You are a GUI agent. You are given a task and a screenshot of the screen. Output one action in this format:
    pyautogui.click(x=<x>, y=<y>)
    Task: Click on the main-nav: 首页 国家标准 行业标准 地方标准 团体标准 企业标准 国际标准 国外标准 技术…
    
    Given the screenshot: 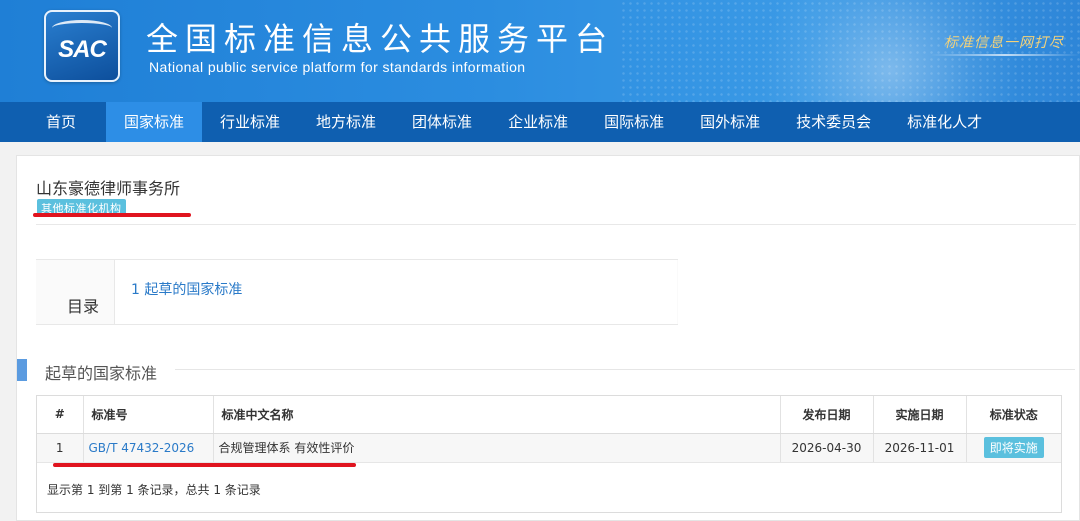 What is the action you would take?
    pyautogui.click(x=540, y=122)
    